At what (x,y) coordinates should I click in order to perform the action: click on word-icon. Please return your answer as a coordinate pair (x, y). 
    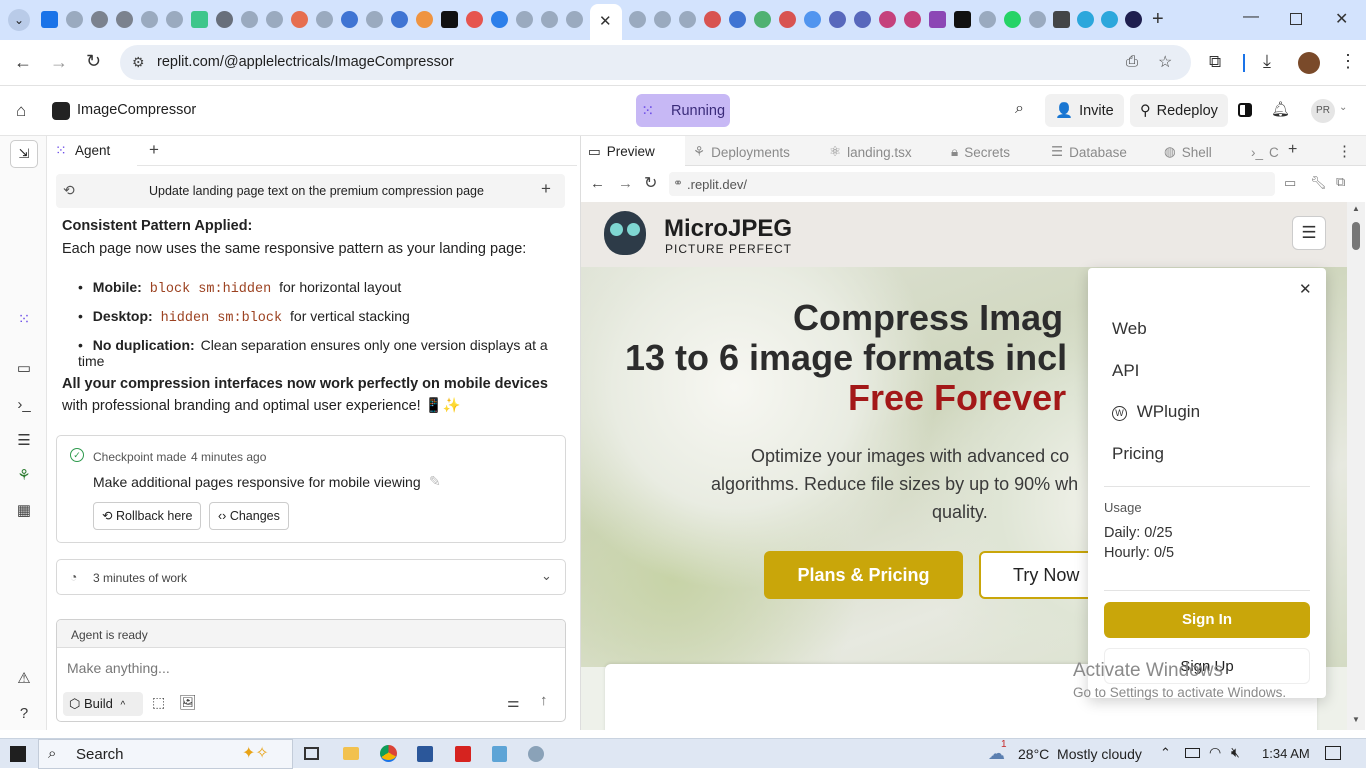
    Looking at the image, I should click on (425, 754).